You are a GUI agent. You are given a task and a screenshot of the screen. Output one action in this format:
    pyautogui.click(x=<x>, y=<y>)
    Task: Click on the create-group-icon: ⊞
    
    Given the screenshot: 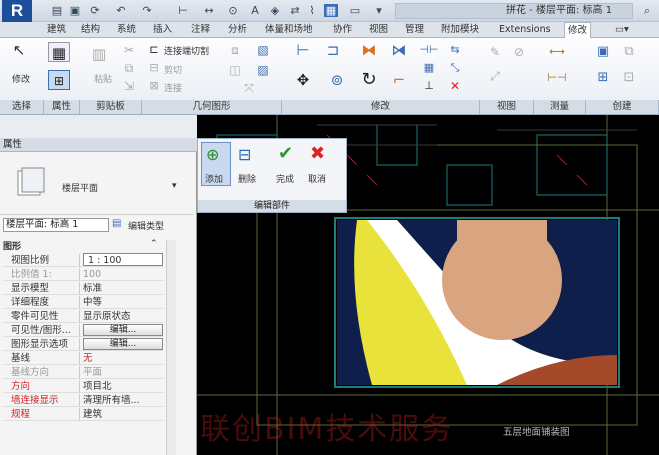 What is the action you would take?
    pyautogui.click(x=603, y=78)
    